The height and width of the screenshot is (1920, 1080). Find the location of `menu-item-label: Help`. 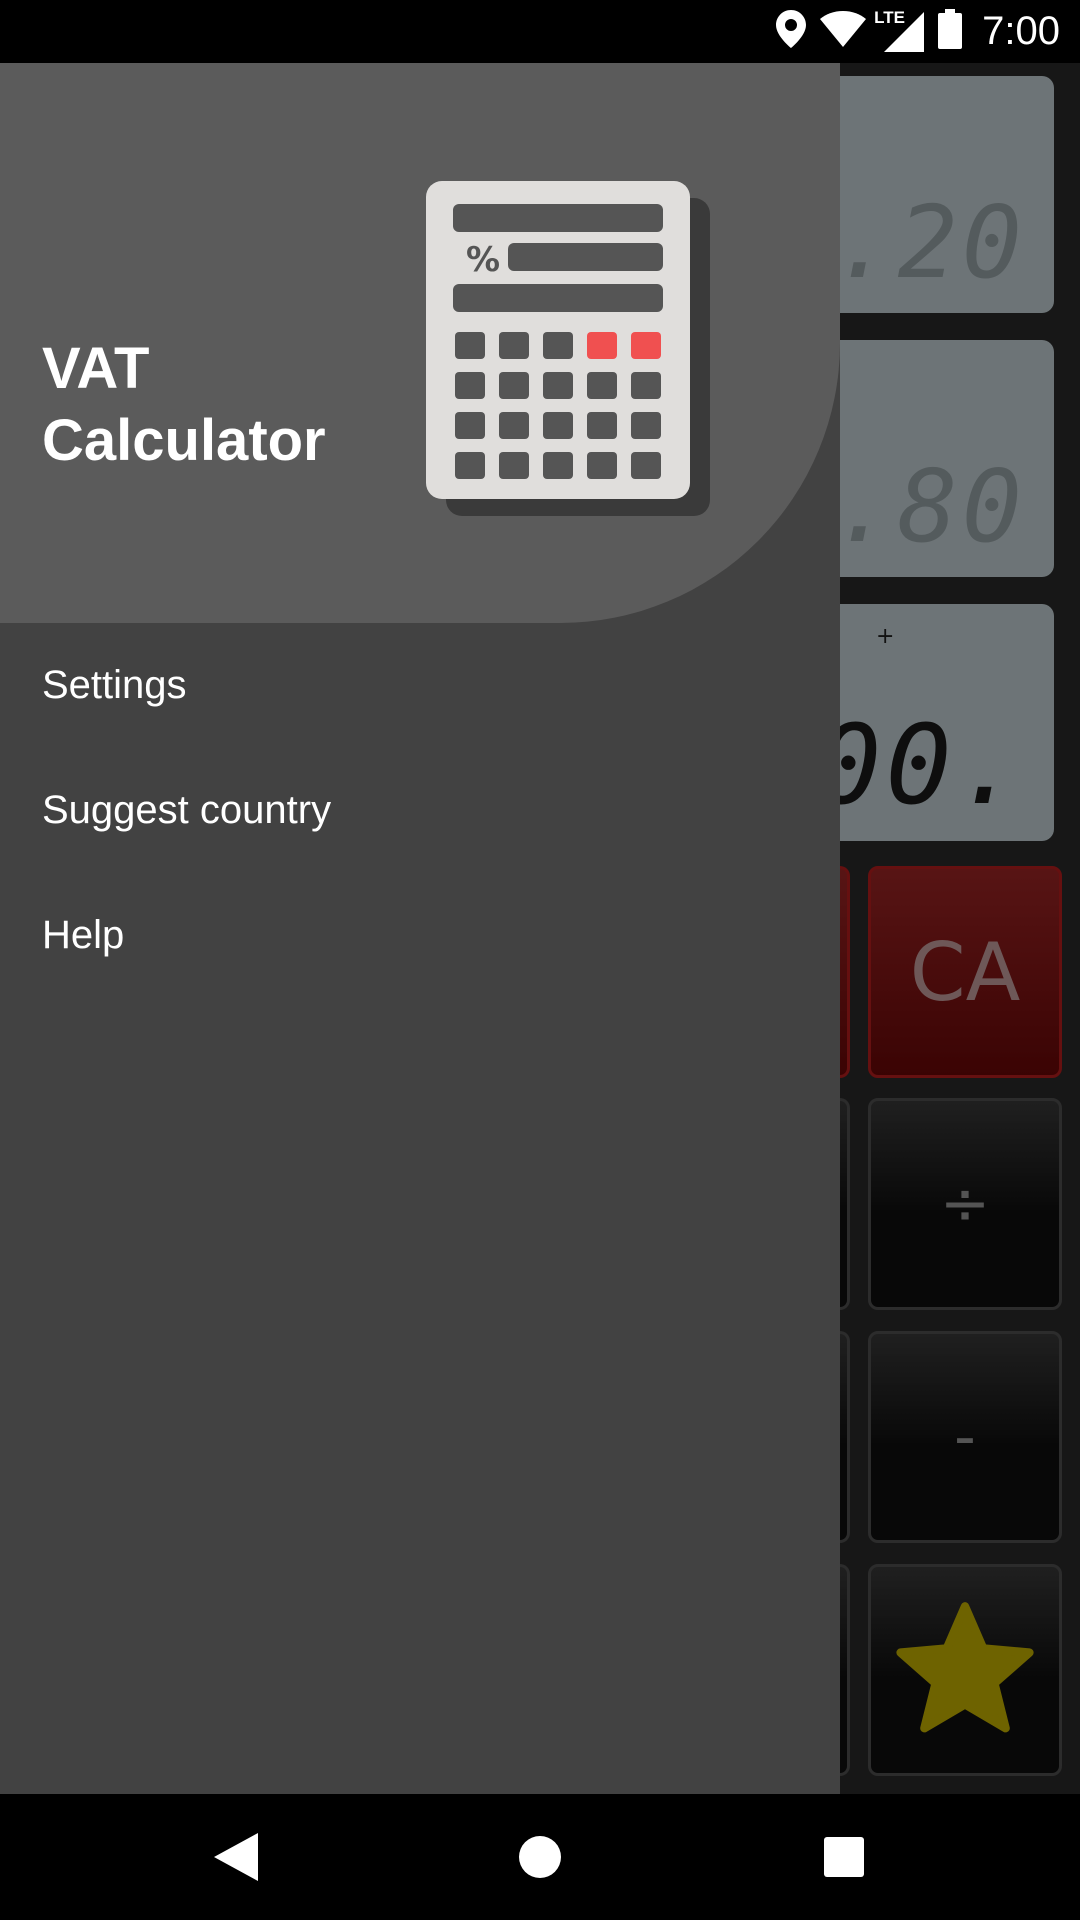

menu-item-label: Help is located at coordinates (83, 935).